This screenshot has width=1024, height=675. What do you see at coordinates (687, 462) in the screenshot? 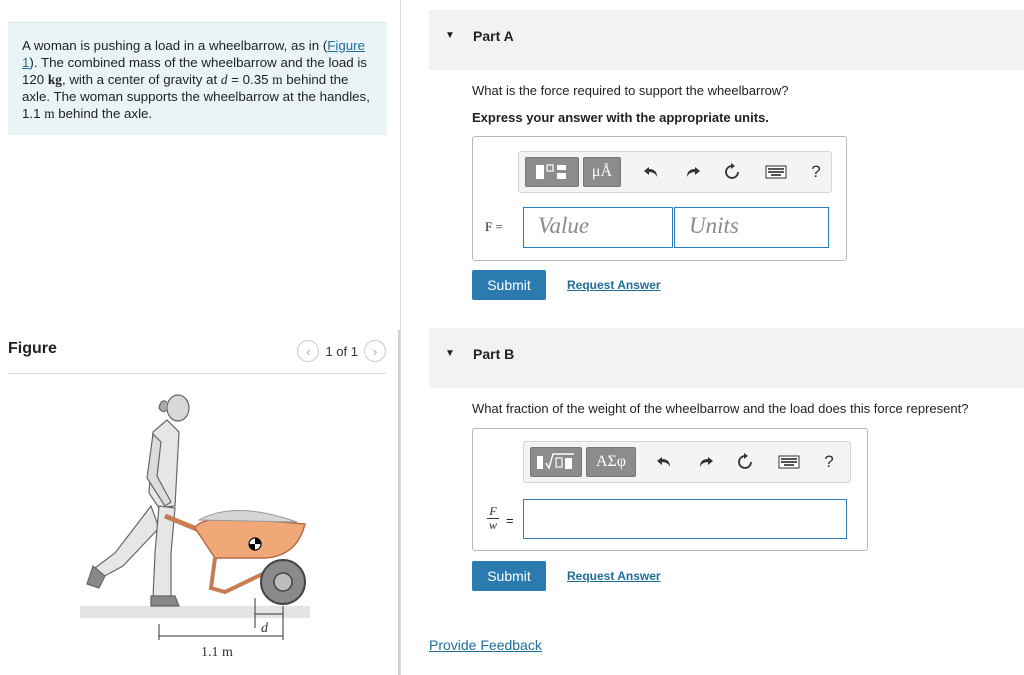
I see `part-b-toolbar: ΑΣφ ?` at bounding box center [687, 462].